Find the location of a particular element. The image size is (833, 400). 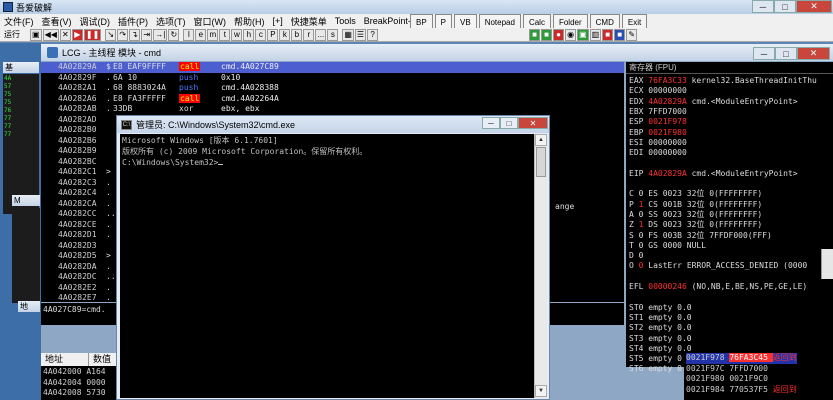

cpu-close-button: ✕ is located at coordinates (813, 53).